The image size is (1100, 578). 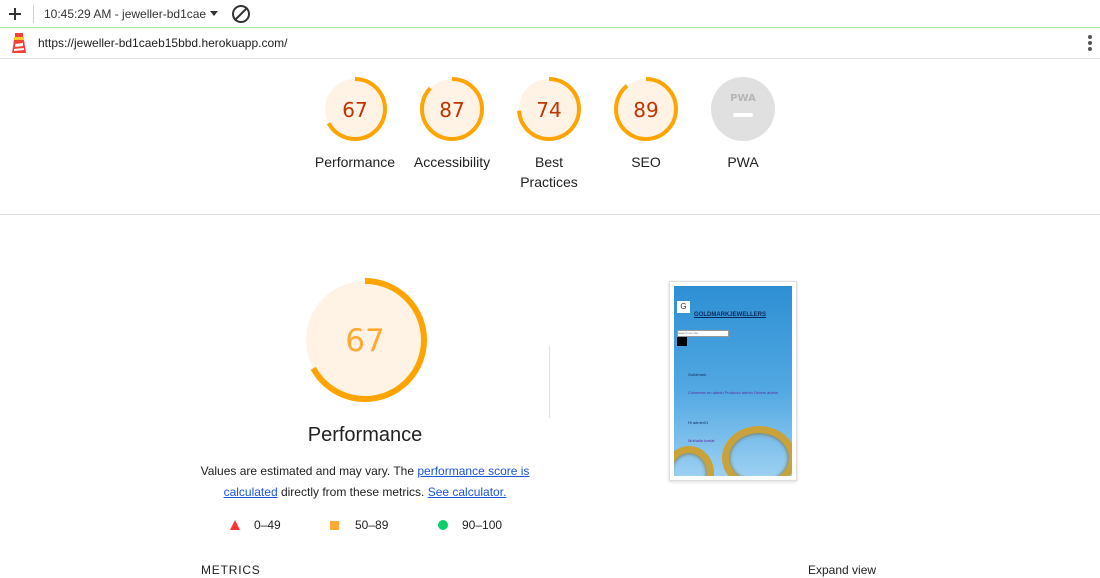 What do you see at coordinates (743, 162) in the screenshot?
I see `gauge-pwa-label: PWA` at bounding box center [743, 162].